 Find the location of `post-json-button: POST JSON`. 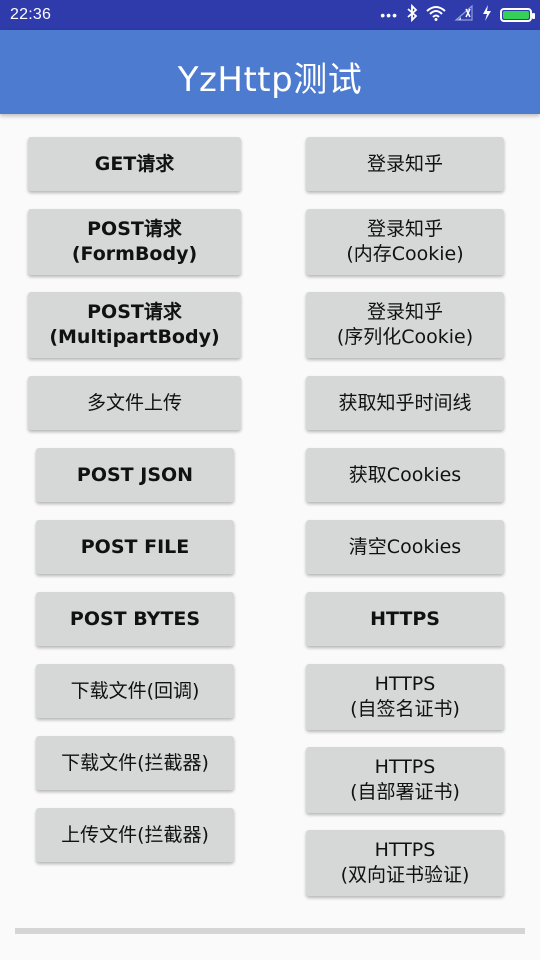

post-json-button: POST JSON is located at coordinates (135, 475).